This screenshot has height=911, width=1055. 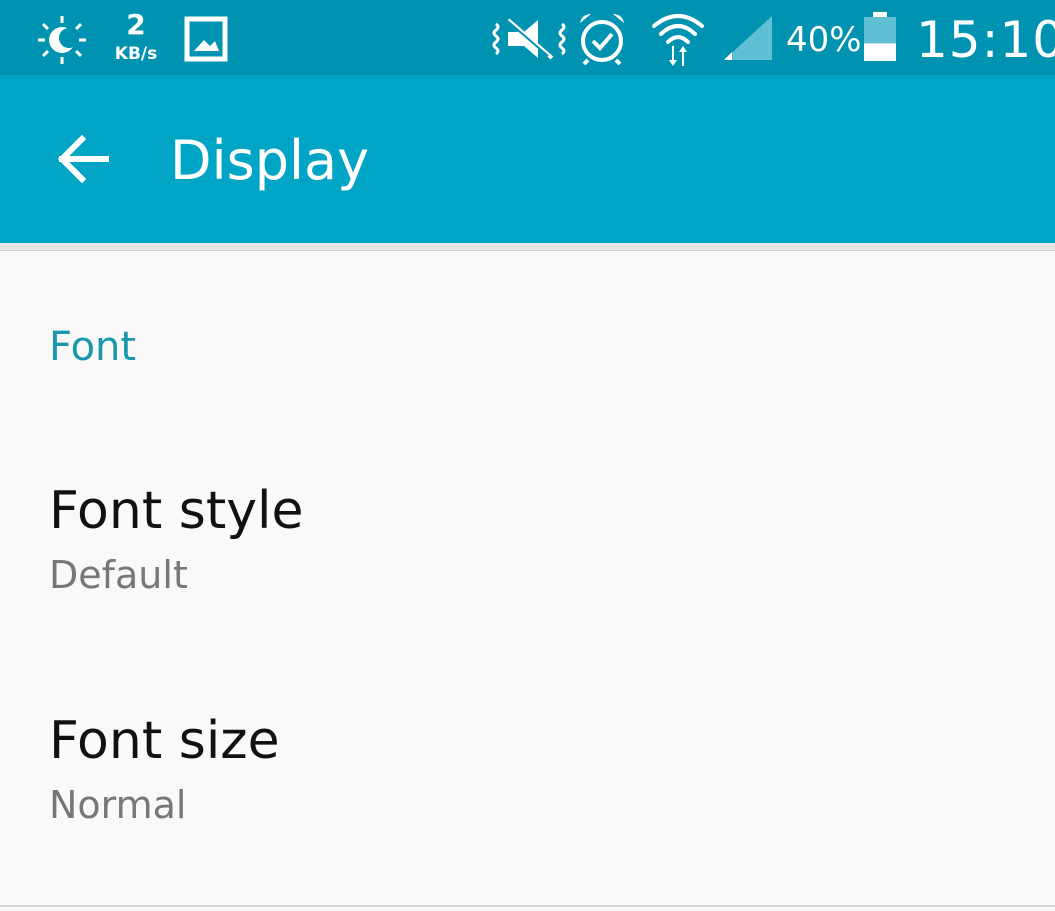 I want to click on back-button, so click(x=86, y=159).